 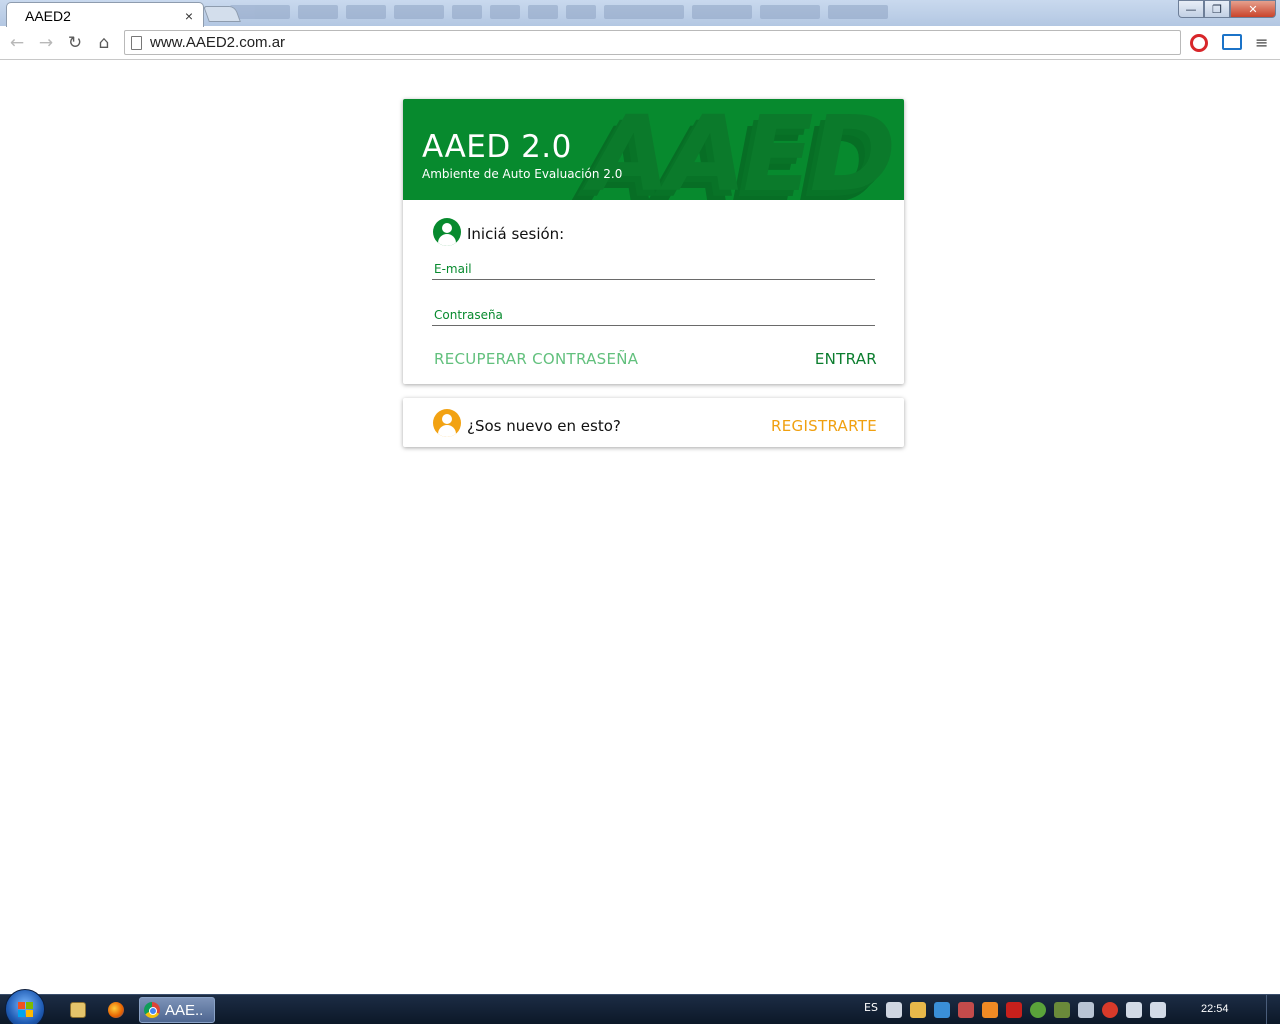 I want to click on tab-close-icon: ×, so click(x=189, y=16).